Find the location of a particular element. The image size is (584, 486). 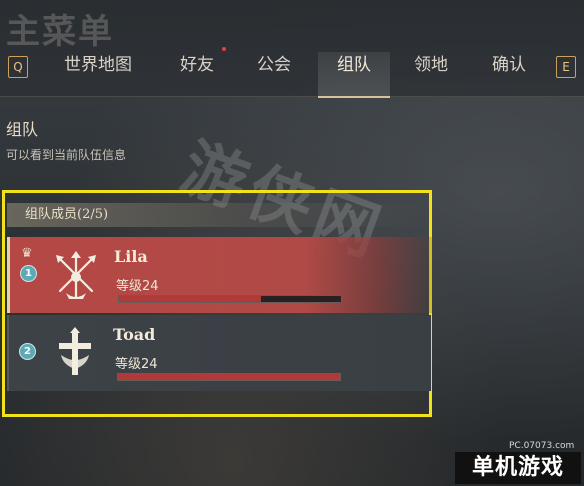

tab-territory: 领地 is located at coordinates (431, 74).